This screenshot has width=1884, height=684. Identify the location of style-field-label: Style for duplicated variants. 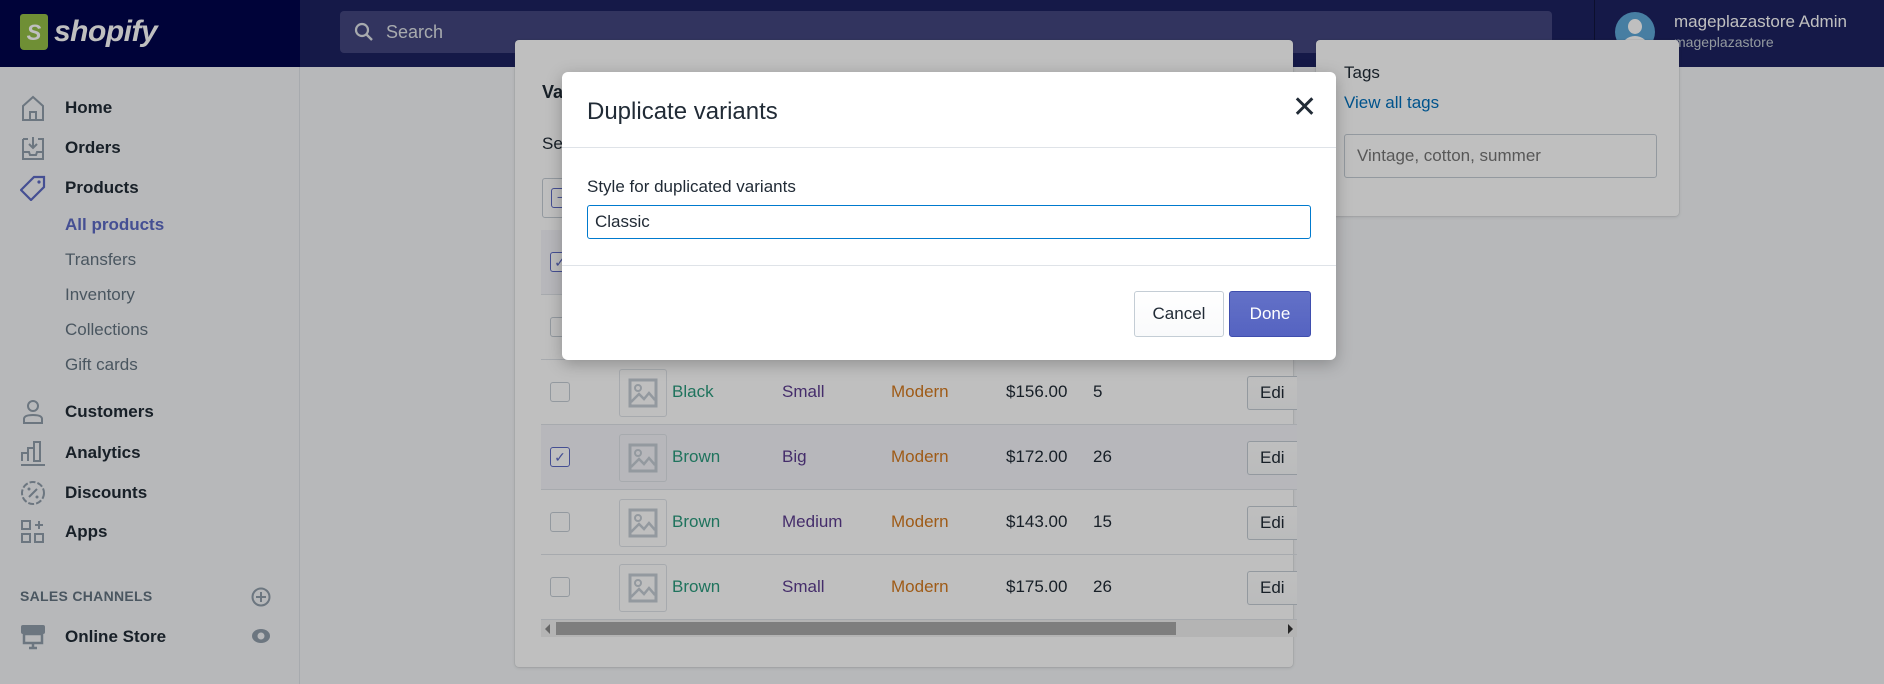
(691, 186).